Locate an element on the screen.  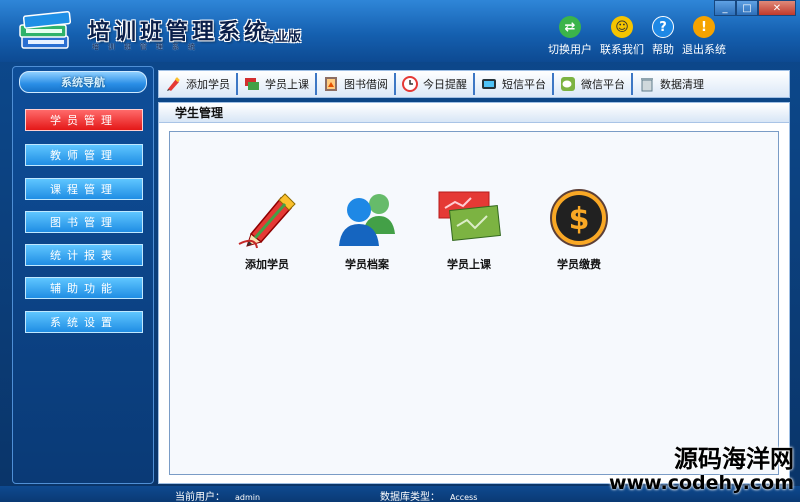
exit-system-label: 退出系统 is located at coordinates (704, 49).